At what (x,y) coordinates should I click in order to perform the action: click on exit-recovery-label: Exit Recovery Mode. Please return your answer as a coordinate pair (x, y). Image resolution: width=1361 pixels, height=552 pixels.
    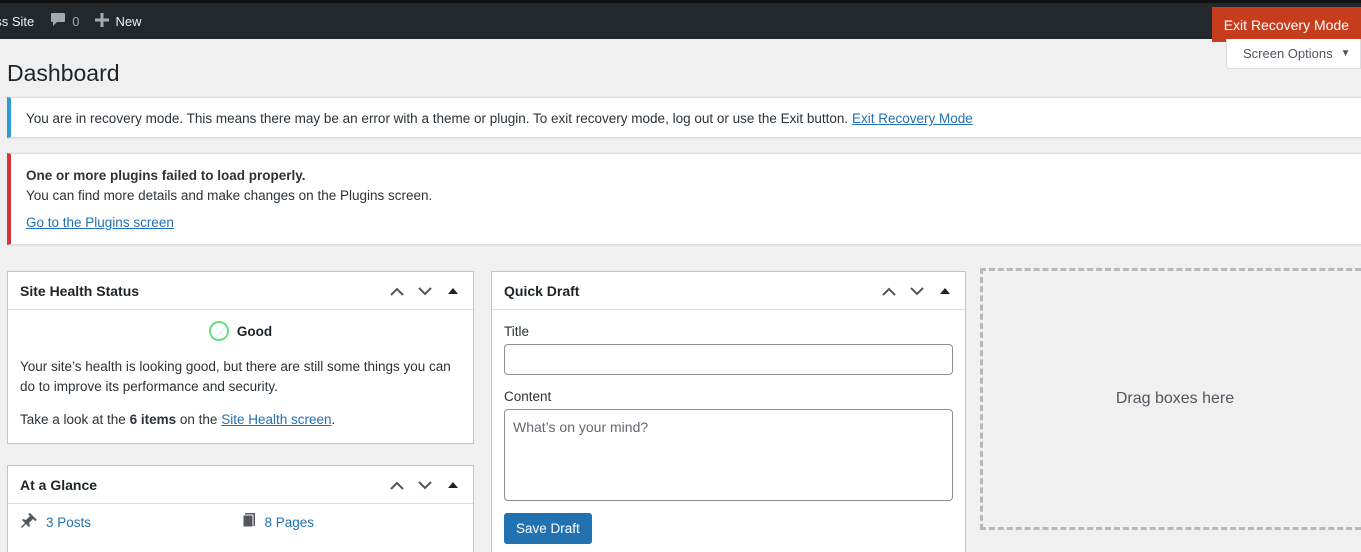
    Looking at the image, I should click on (1286, 24).